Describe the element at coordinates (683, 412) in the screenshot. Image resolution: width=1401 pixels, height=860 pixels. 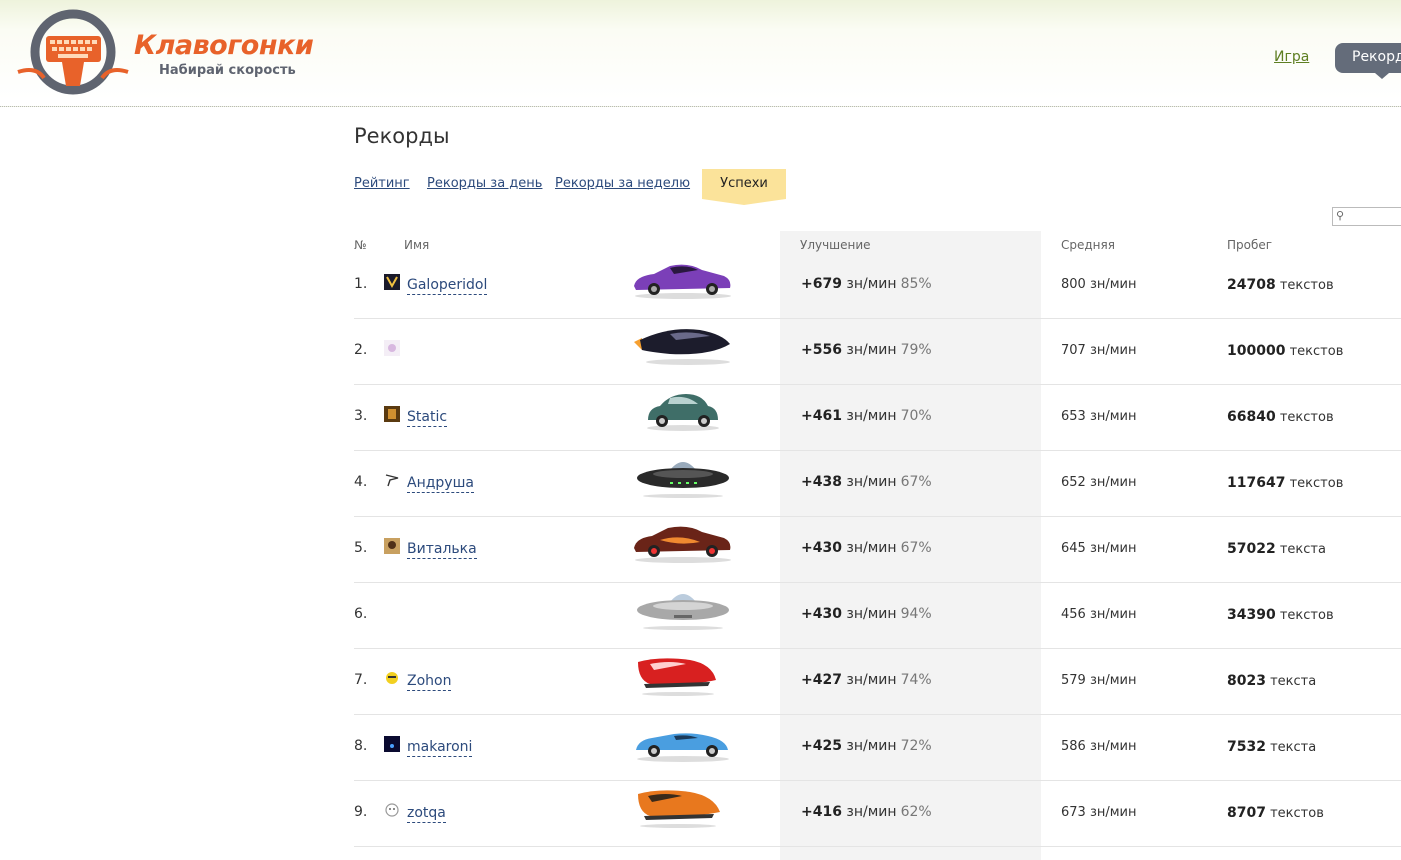
I see `green-beetle-car-icon` at that location.